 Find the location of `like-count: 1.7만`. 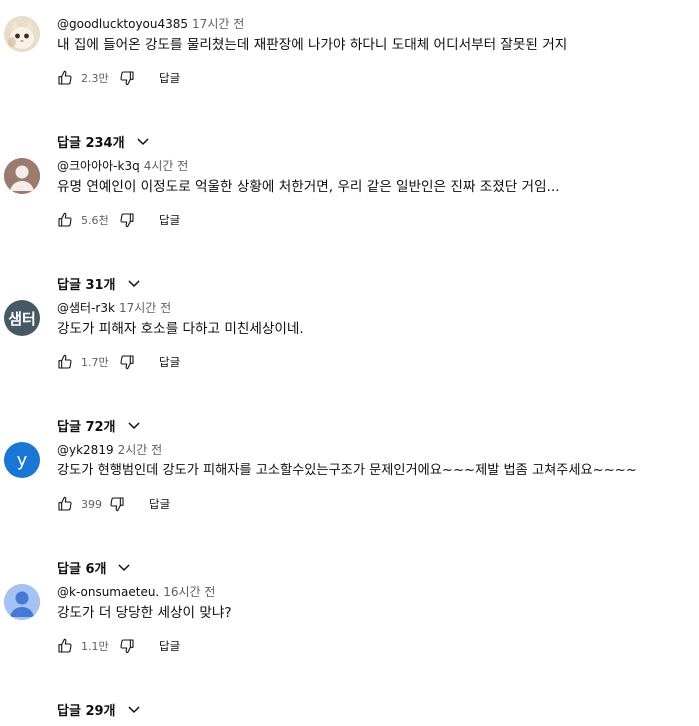

like-count: 1.7만 is located at coordinates (95, 362).